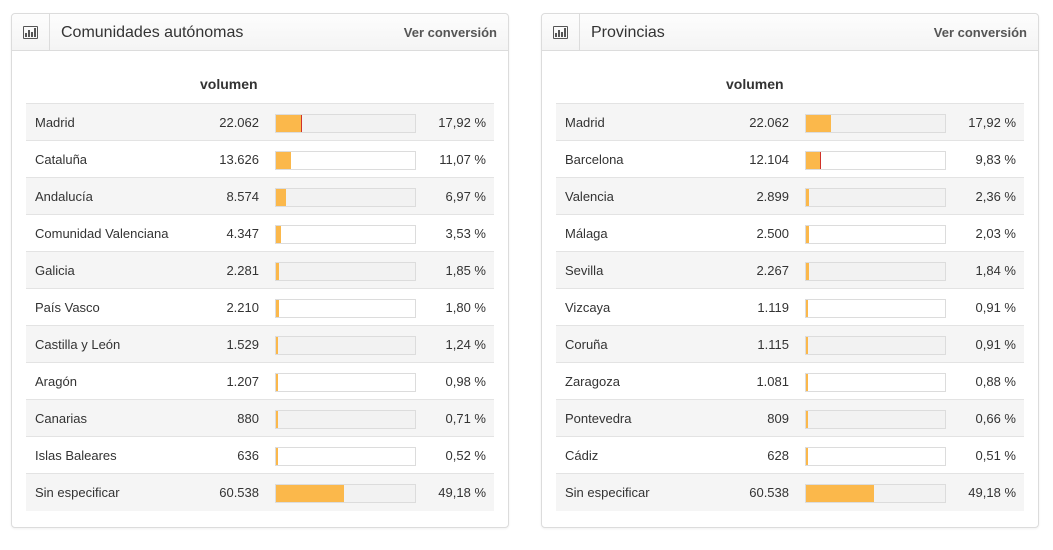 The image size is (1053, 550). I want to click on row-percentage: 6,97 %, so click(465, 196).